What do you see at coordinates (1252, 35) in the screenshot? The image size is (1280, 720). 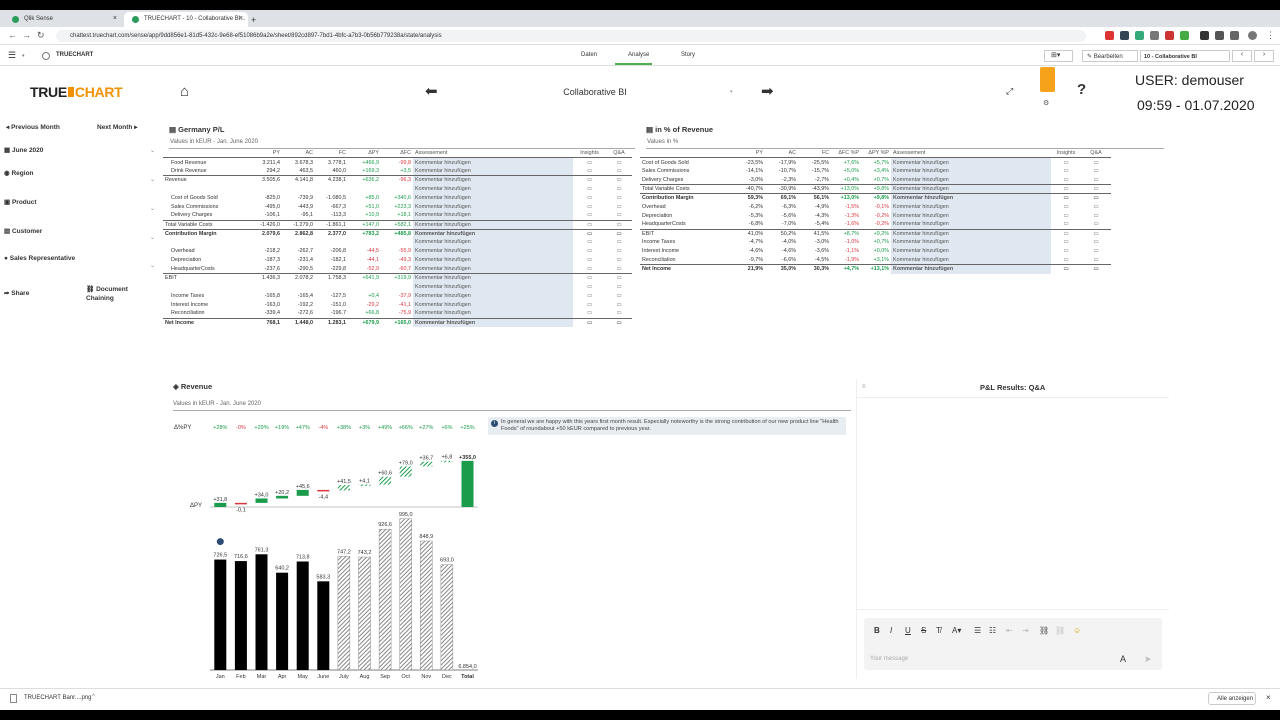 I see `profile-avatar` at bounding box center [1252, 35].